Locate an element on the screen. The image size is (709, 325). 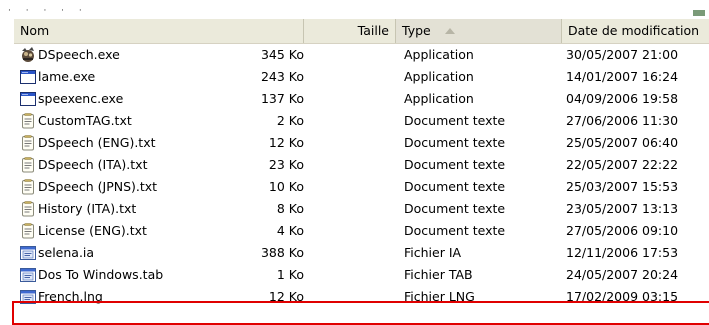
file-size: 345 Ko is located at coordinates (282, 54).